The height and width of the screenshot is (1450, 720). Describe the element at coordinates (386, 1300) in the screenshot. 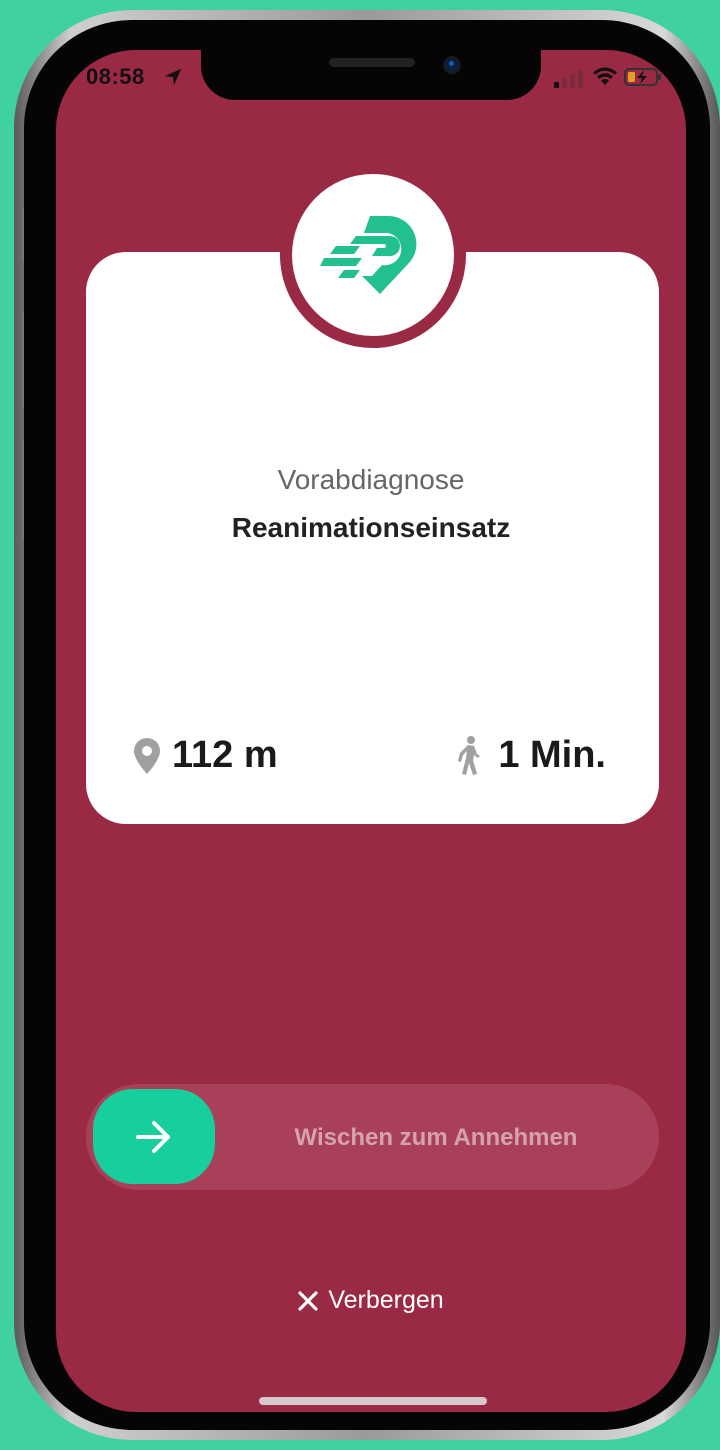

I see `hide-label: Verbergen` at that location.